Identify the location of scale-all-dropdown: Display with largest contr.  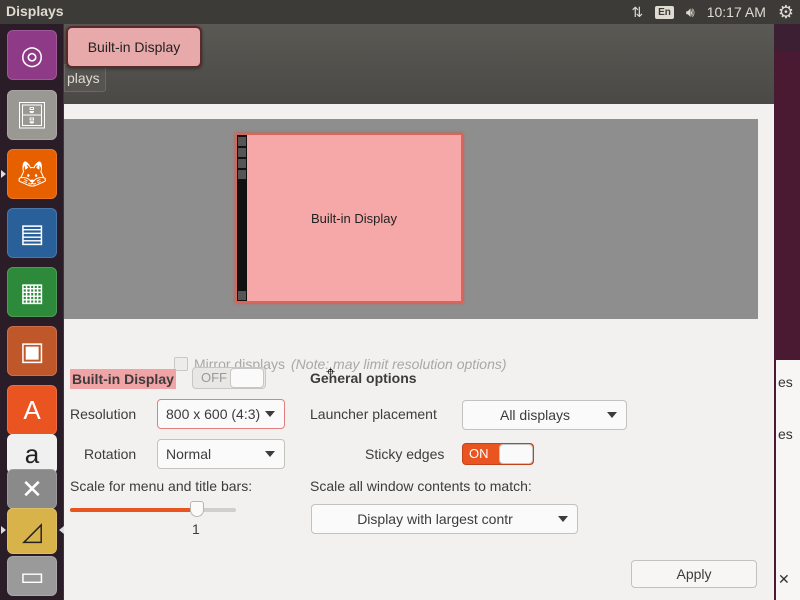
(444, 519).